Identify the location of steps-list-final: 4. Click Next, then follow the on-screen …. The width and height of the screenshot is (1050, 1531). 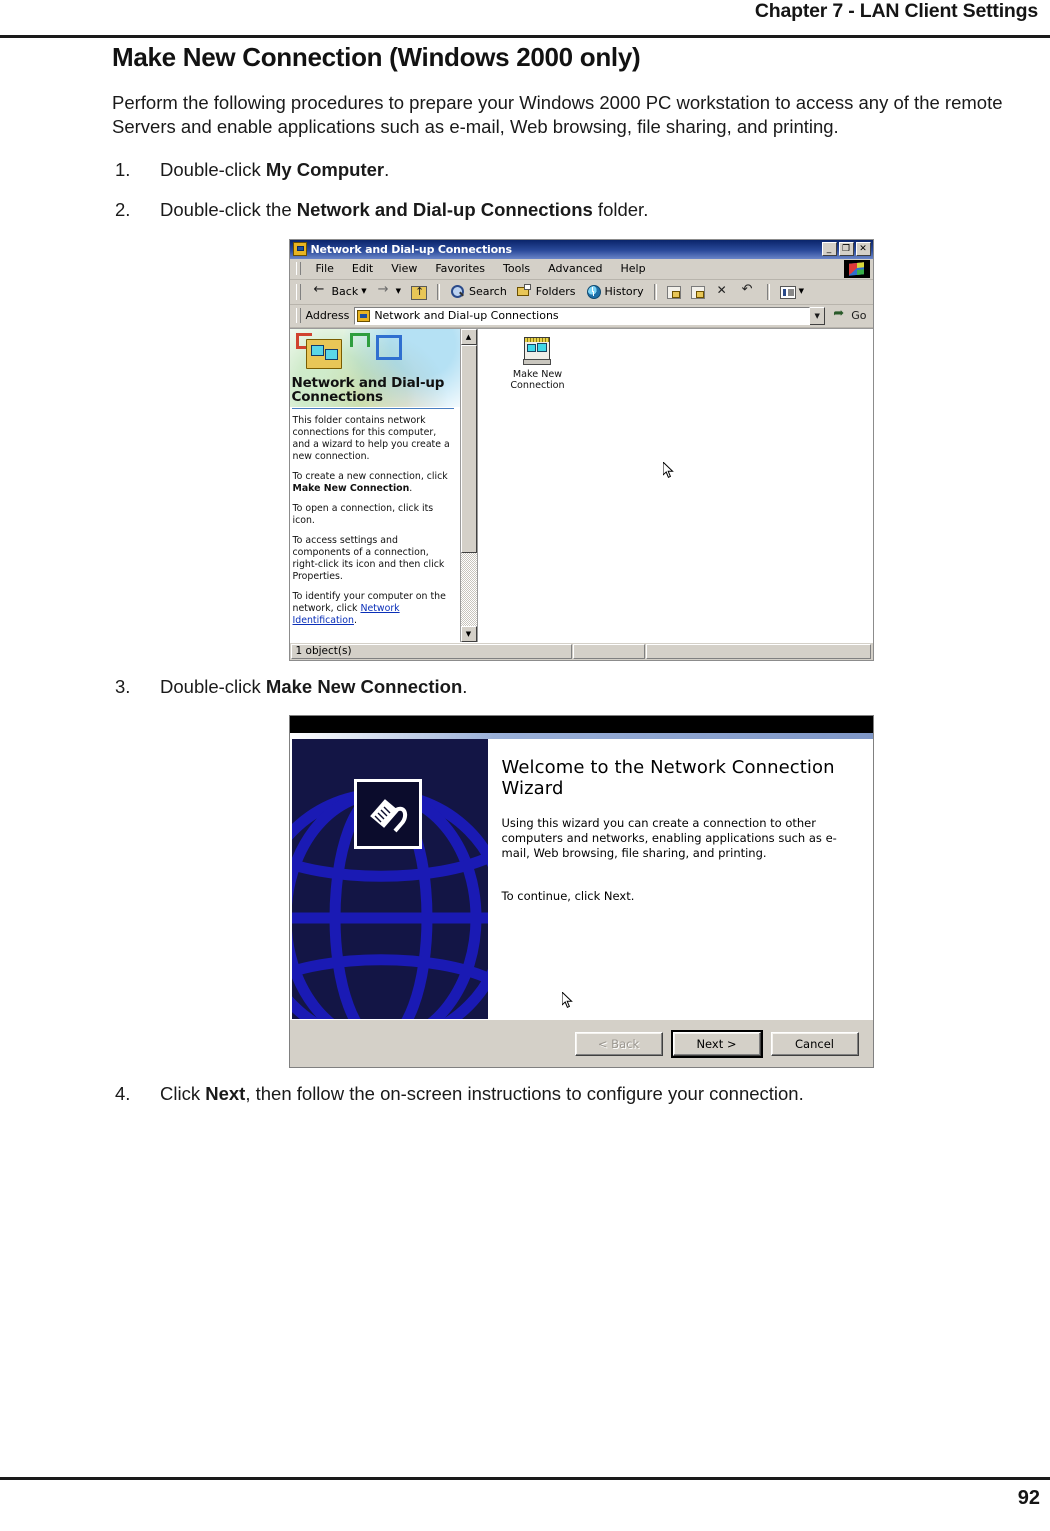
(581, 1094).